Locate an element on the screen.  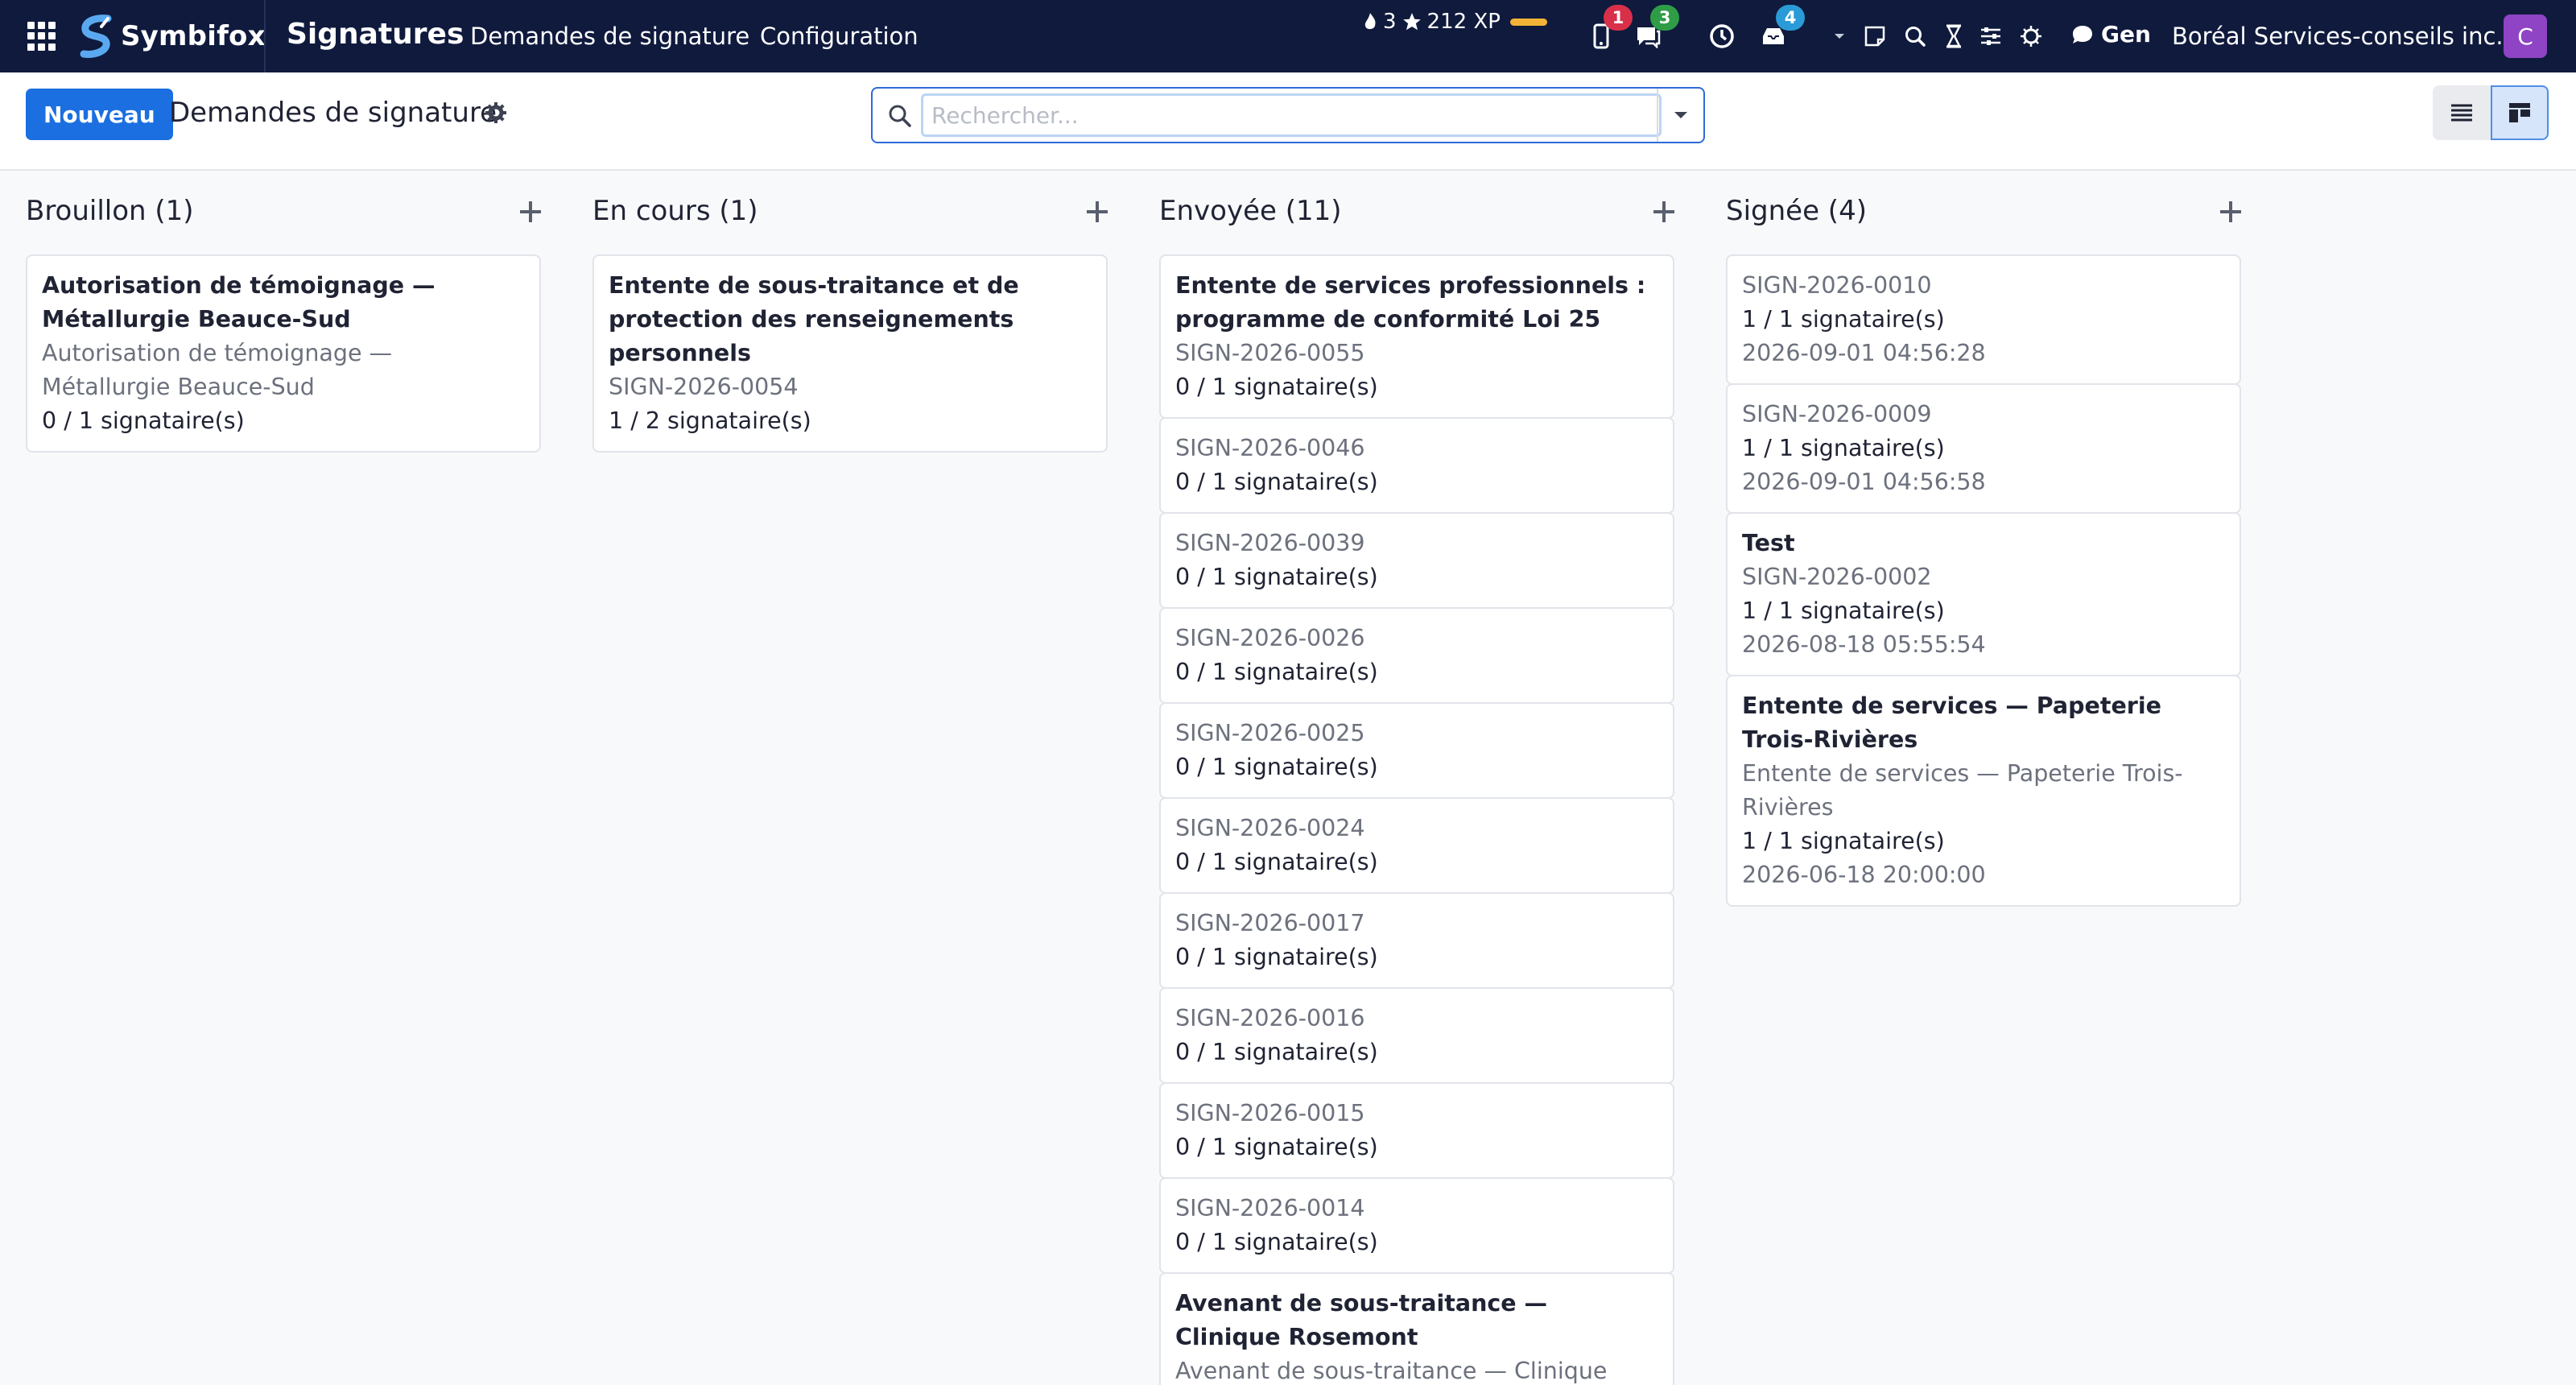
card-signers: 1 / 2 signataire(s) is located at coordinates (710, 421).